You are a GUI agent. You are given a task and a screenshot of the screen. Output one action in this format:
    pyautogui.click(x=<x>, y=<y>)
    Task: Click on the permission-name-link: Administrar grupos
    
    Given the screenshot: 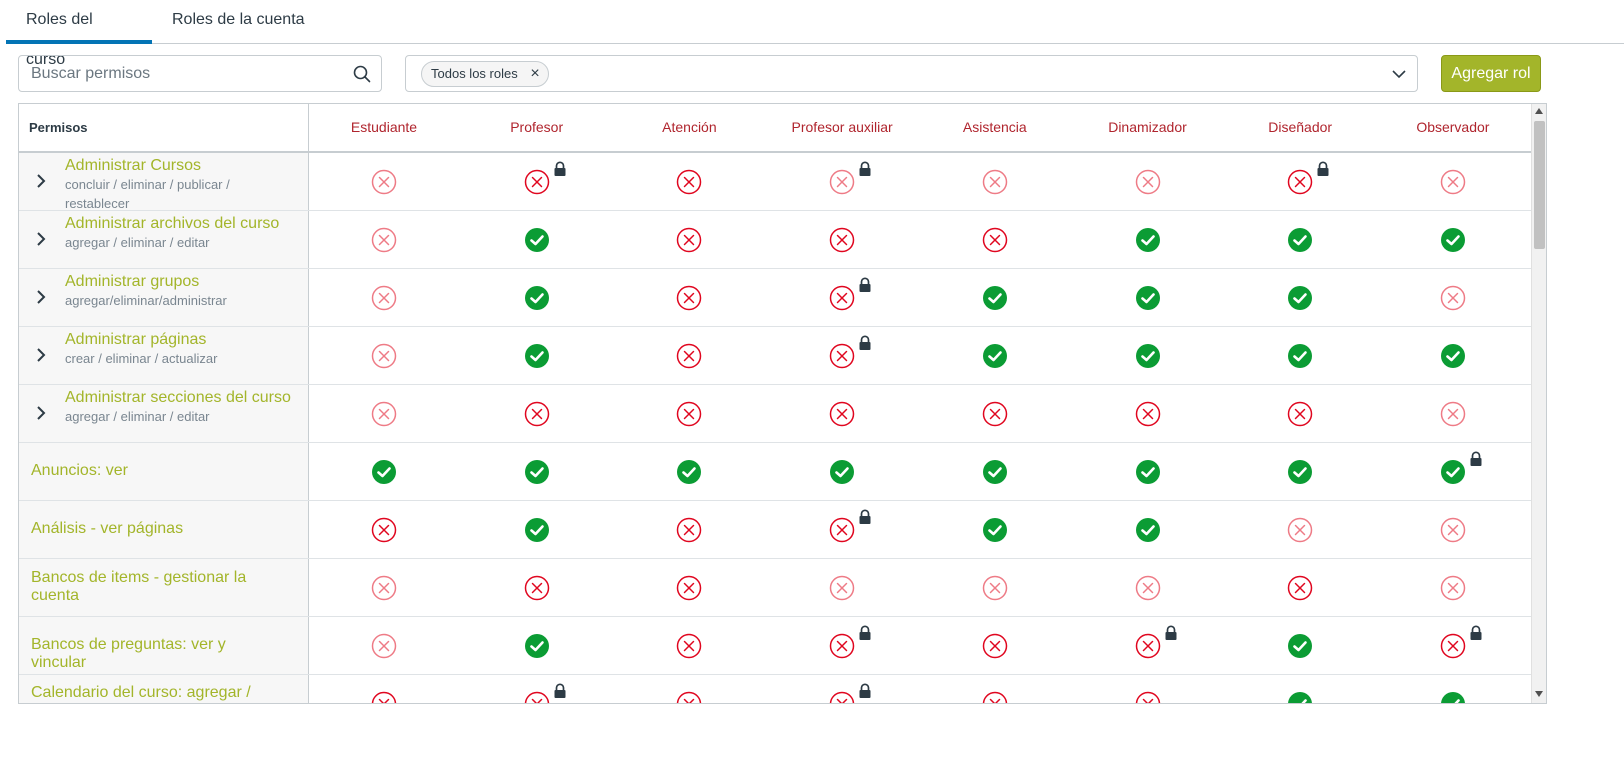 What is the action you would take?
    pyautogui.click(x=185, y=282)
    